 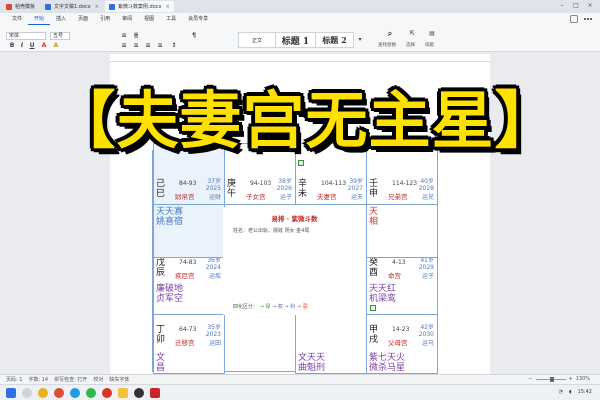 I want to click on browser-icon, so click(x=43, y=393).